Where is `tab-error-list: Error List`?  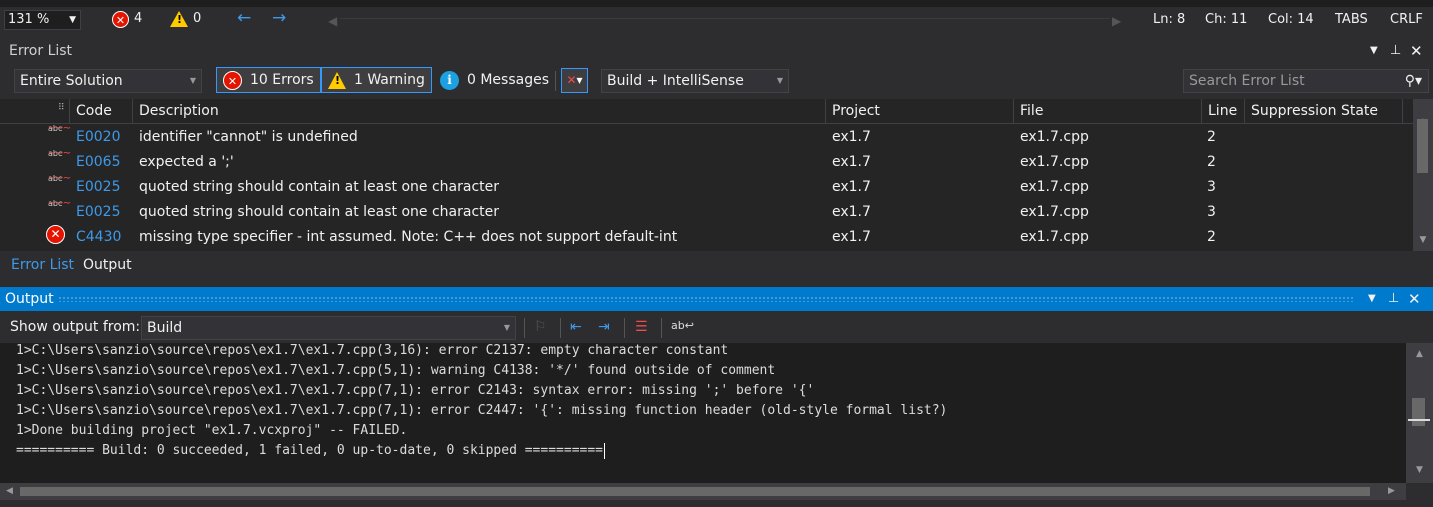
tab-error-list: Error List is located at coordinates (42, 265).